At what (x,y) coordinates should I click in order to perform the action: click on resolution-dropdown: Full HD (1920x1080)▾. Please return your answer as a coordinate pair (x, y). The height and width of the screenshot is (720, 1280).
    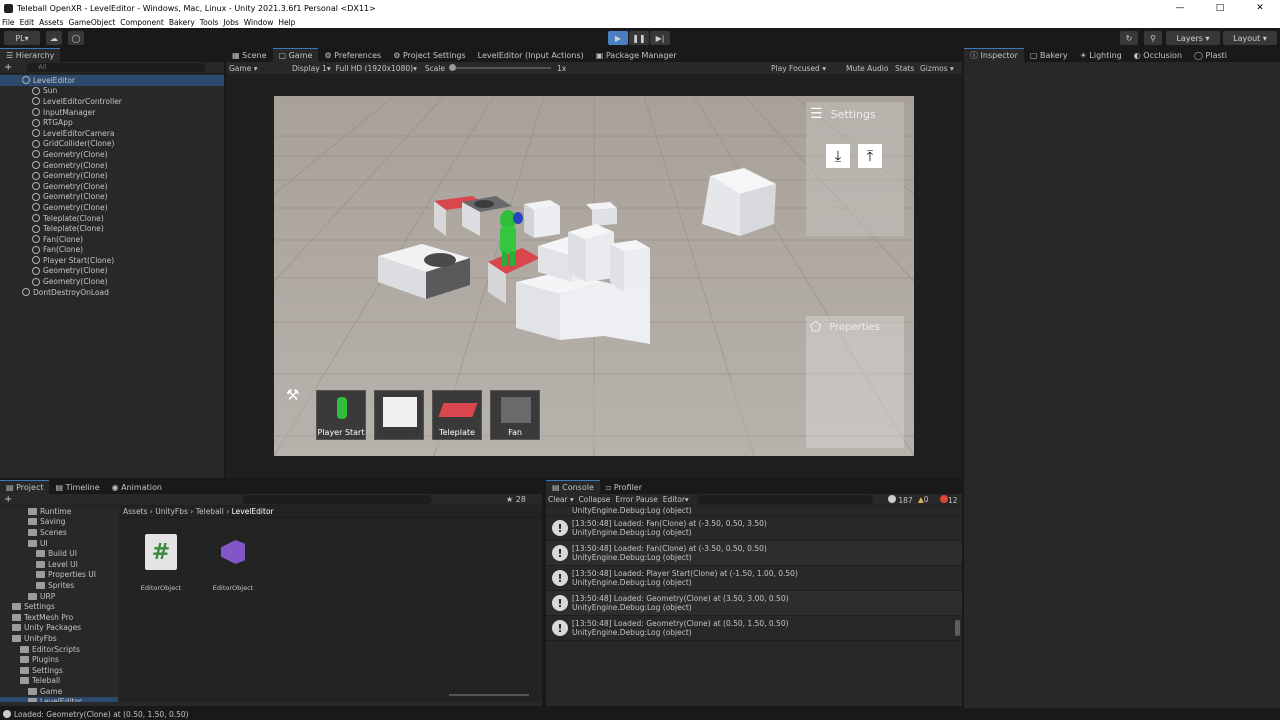
    Looking at the image, I should click on (376, 68).